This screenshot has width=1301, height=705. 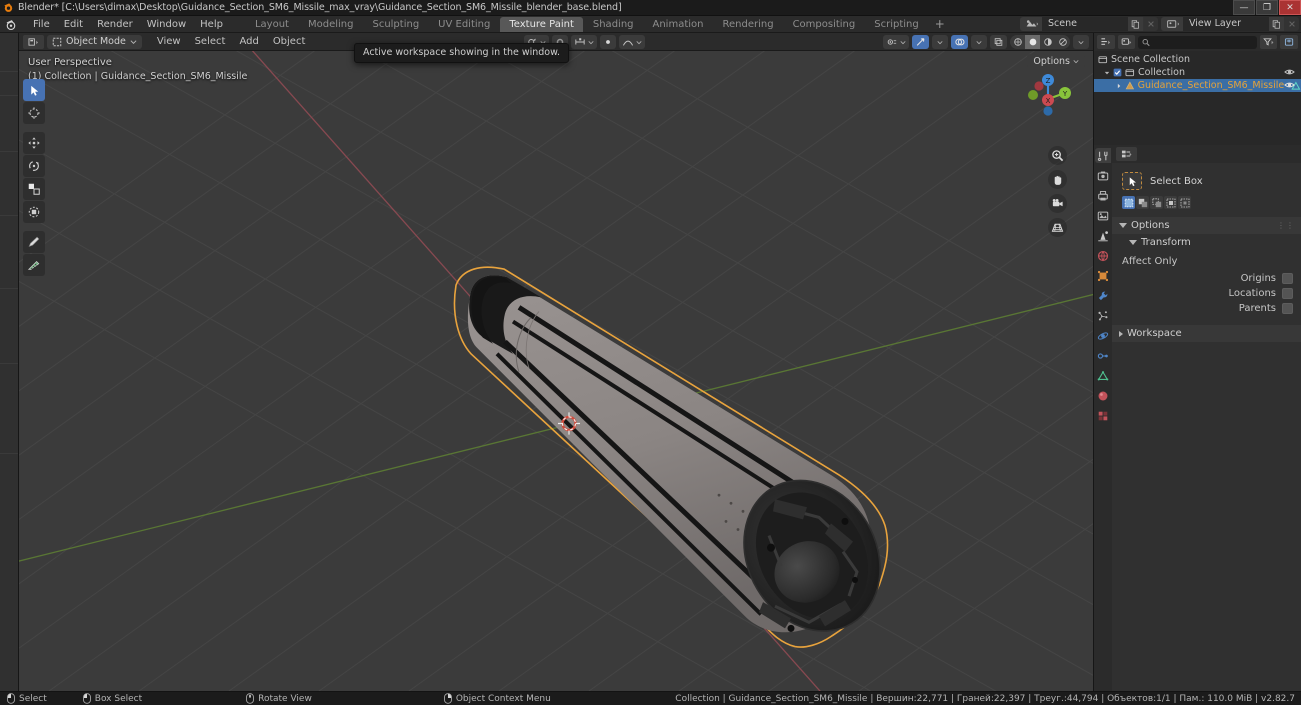 What do you see at coordinates (959, 42) in the screenshot?
I see `show-overlays-button` at bounding box center [959, 42].